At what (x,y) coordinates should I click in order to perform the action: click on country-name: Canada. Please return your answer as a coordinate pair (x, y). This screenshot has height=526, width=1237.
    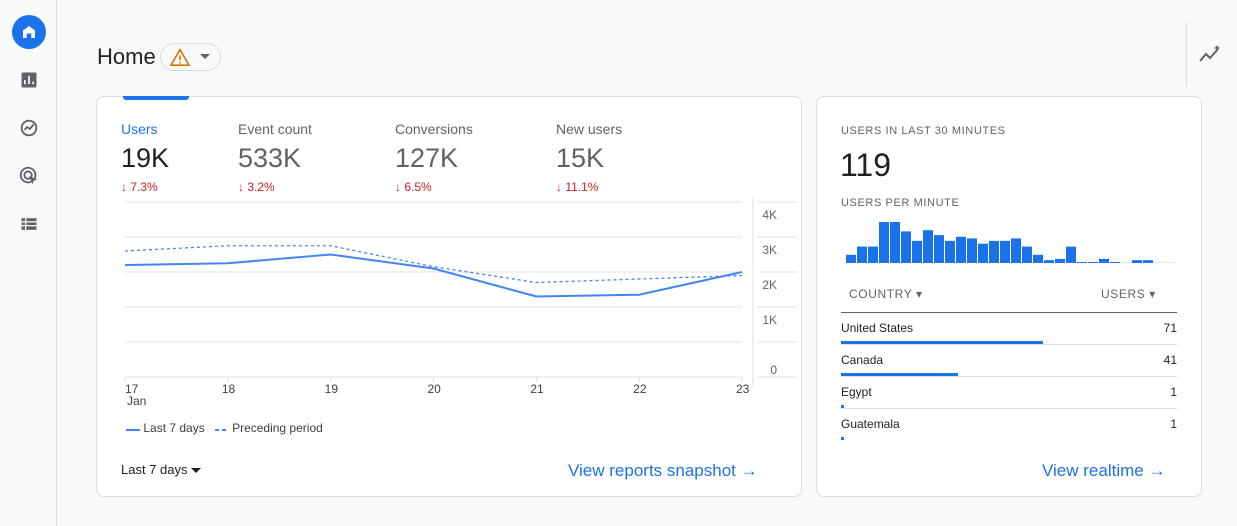
    Looking at the image, I should click on (862, 360).